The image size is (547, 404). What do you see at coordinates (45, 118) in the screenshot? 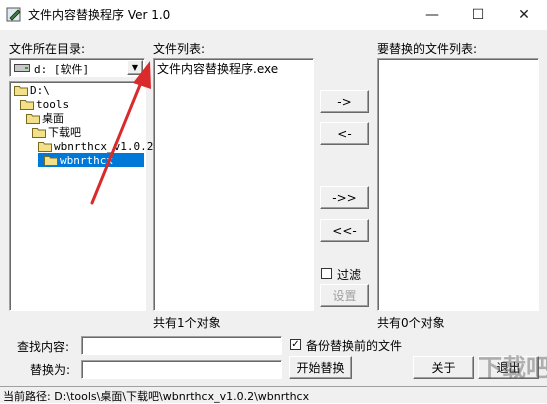
I see `tree-item: 桌面` at bounding box center [45, 118].